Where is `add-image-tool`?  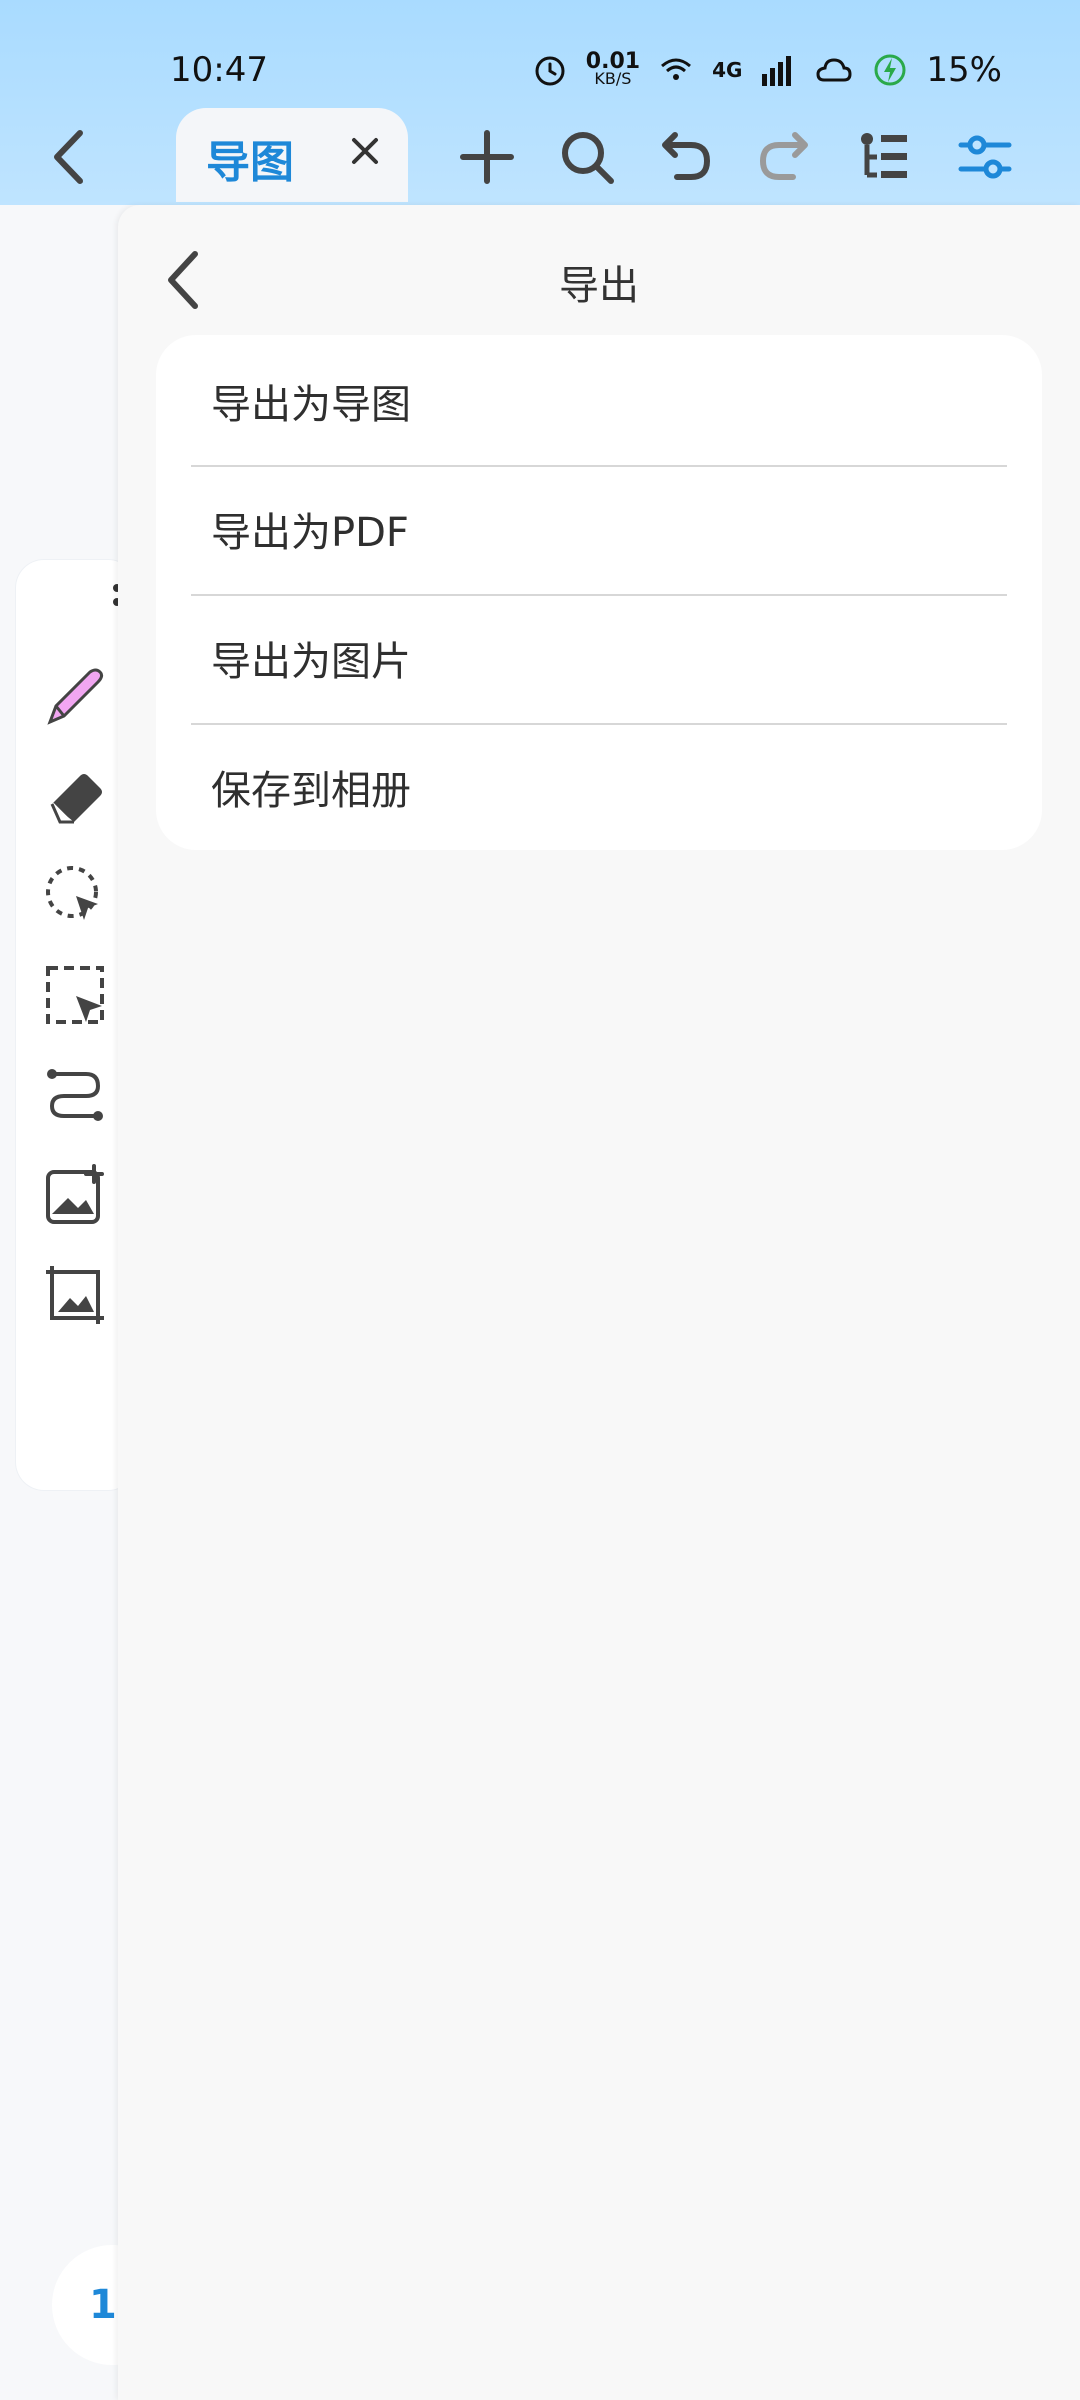
add-image-tool is located at coordinates (75, 1195).